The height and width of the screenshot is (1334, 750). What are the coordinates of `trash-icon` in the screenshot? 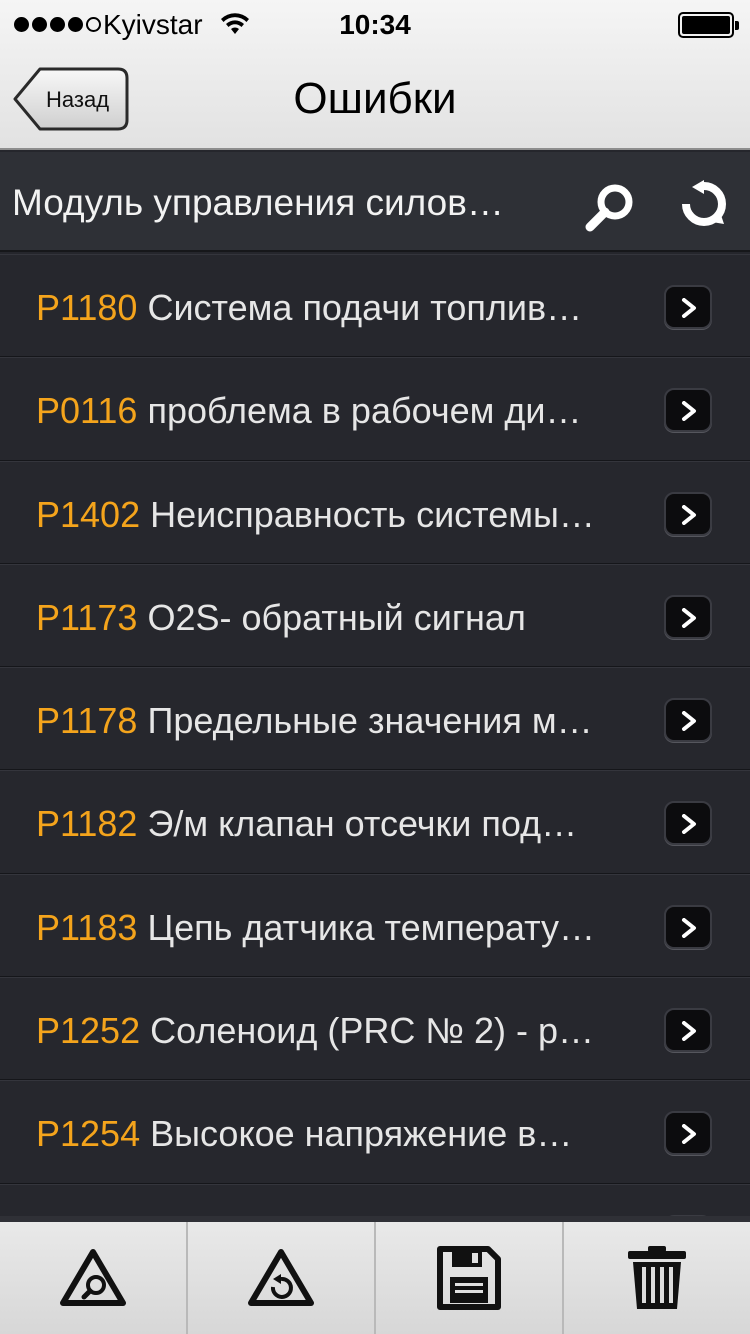 It's located at (657, 1277).